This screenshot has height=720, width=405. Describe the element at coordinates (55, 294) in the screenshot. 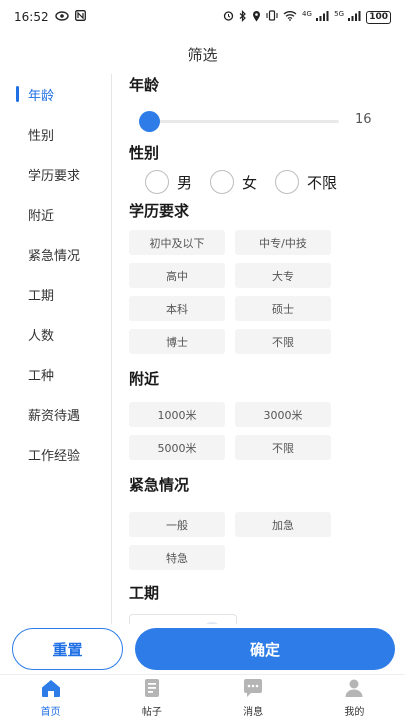

I see `sidebar-item-duration: 工期` at that location.